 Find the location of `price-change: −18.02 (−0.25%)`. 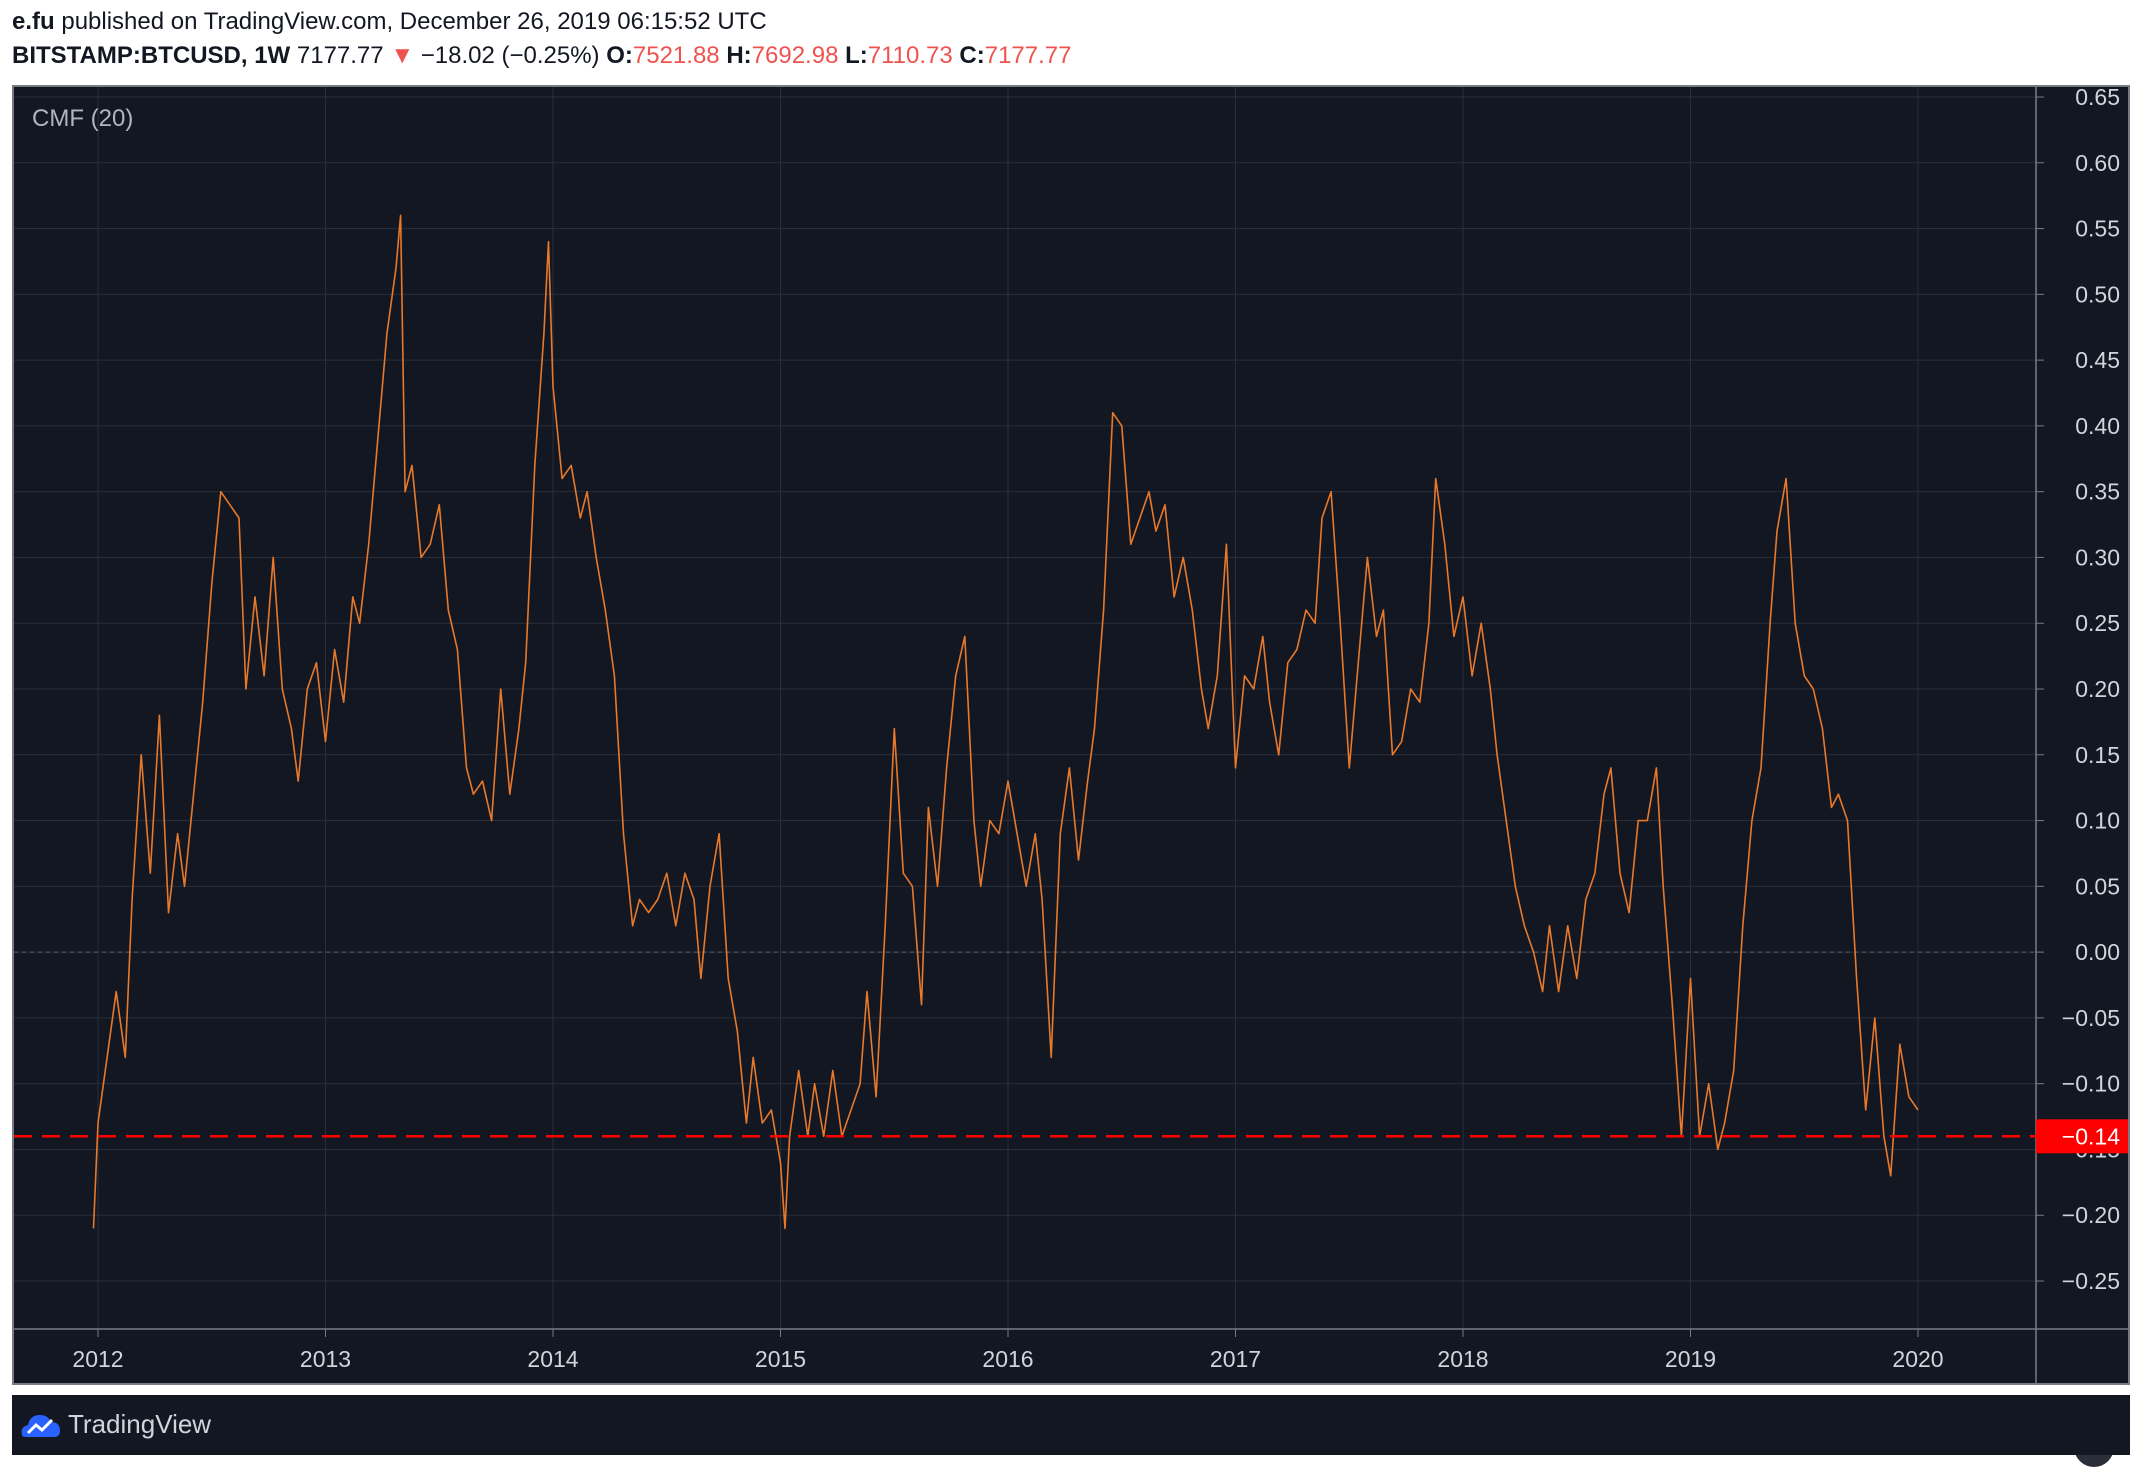

price-change: −18.02 (−0.25%) is located at coordinates (510, 55).